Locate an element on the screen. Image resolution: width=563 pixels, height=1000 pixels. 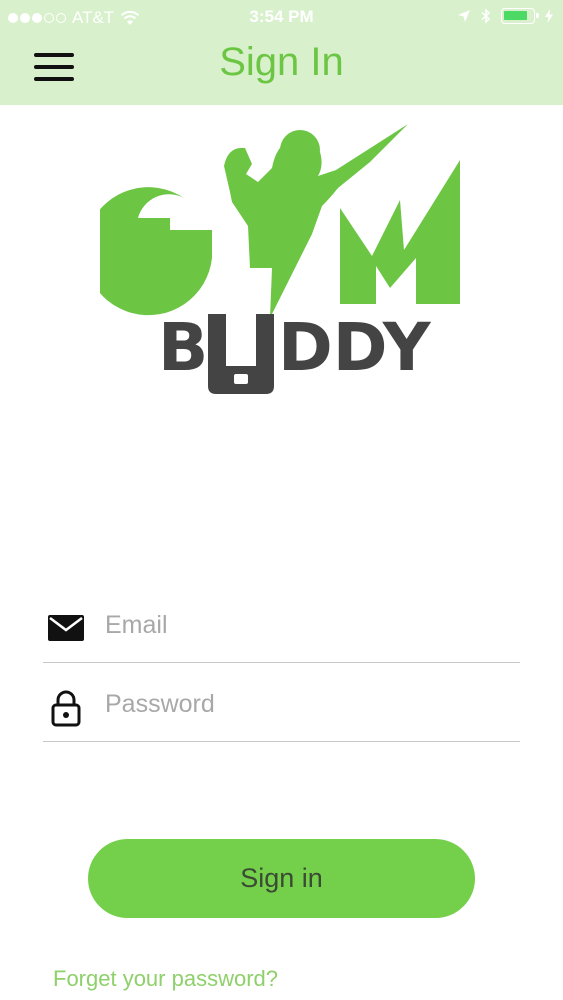
logo-letter-m is located at coordinates (400, 232).